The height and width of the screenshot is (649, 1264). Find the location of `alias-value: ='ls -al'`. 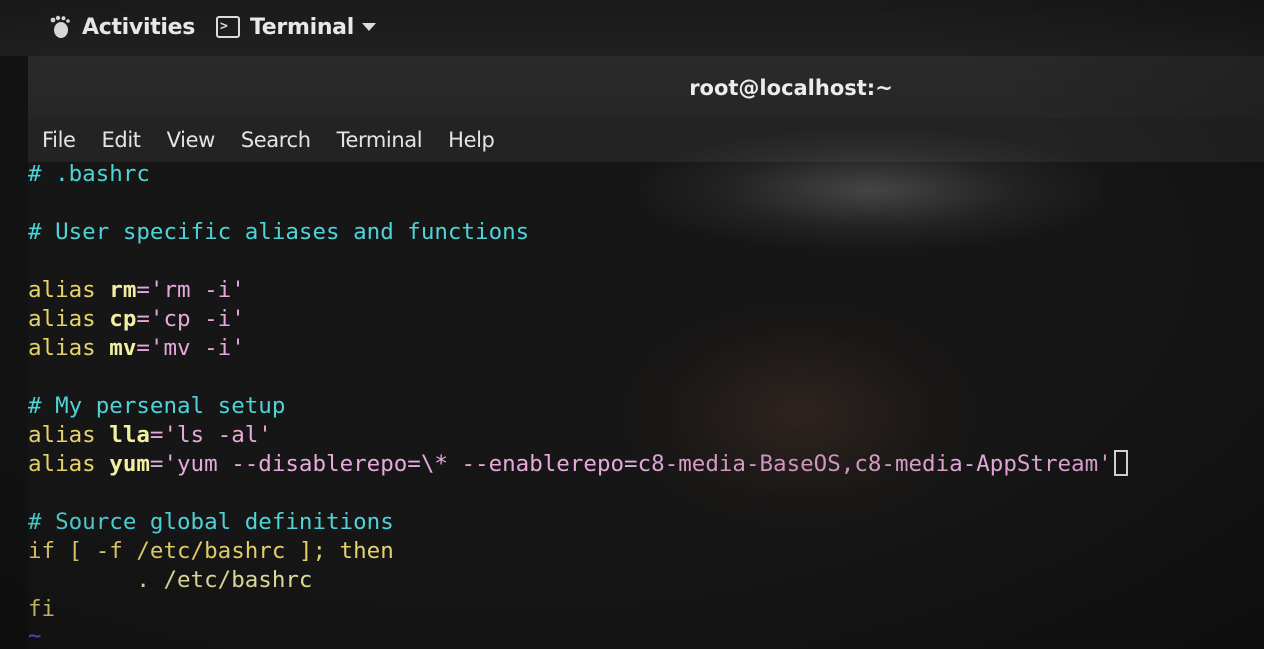

alias-value: ='ls -al' is located at coordinates (210, 435).